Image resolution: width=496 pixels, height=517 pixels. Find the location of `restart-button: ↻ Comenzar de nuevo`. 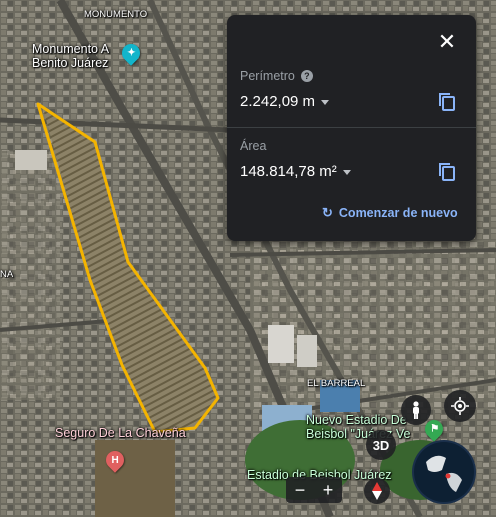

restart-button: ↻ Comenzar de nuevo is located at coordinates (390, 213).